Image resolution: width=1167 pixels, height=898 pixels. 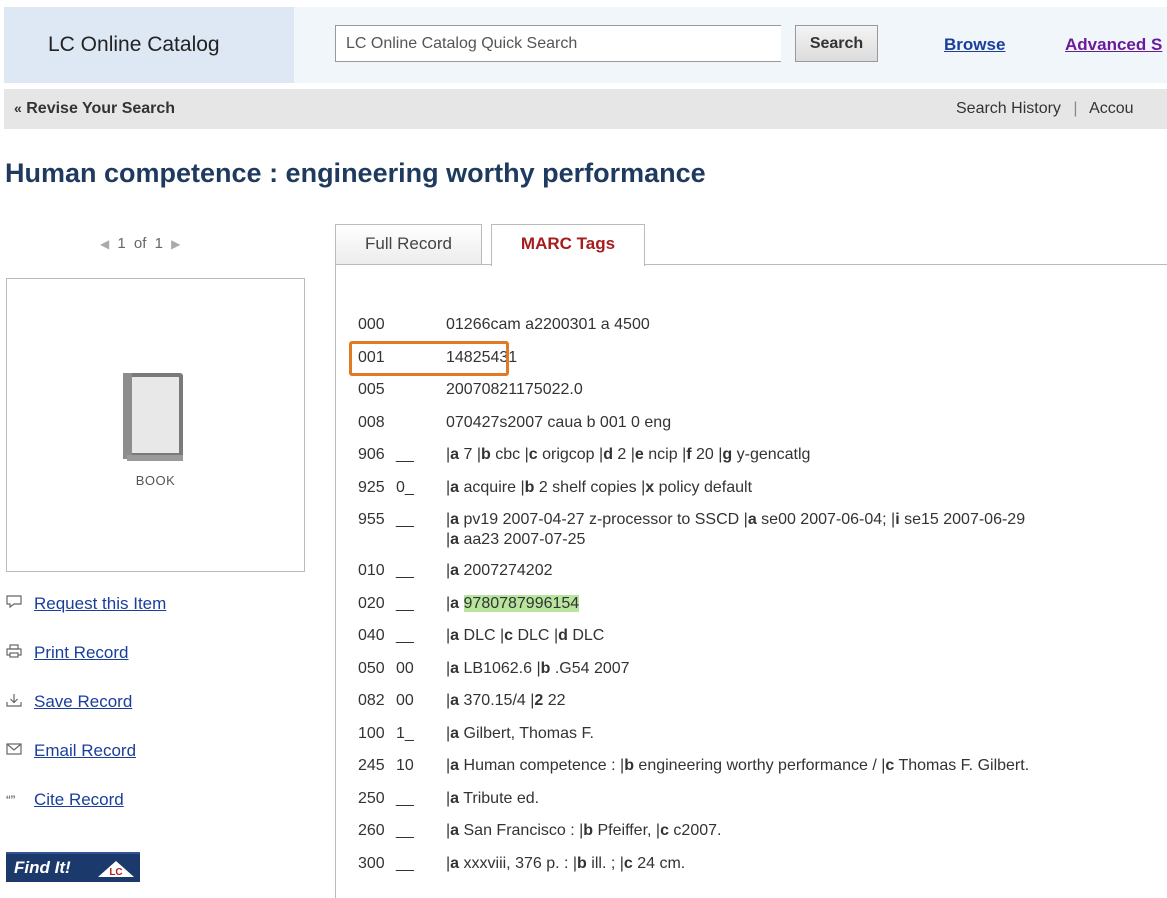 I want to click on subfield-code: d, so click(x=608, y=454).